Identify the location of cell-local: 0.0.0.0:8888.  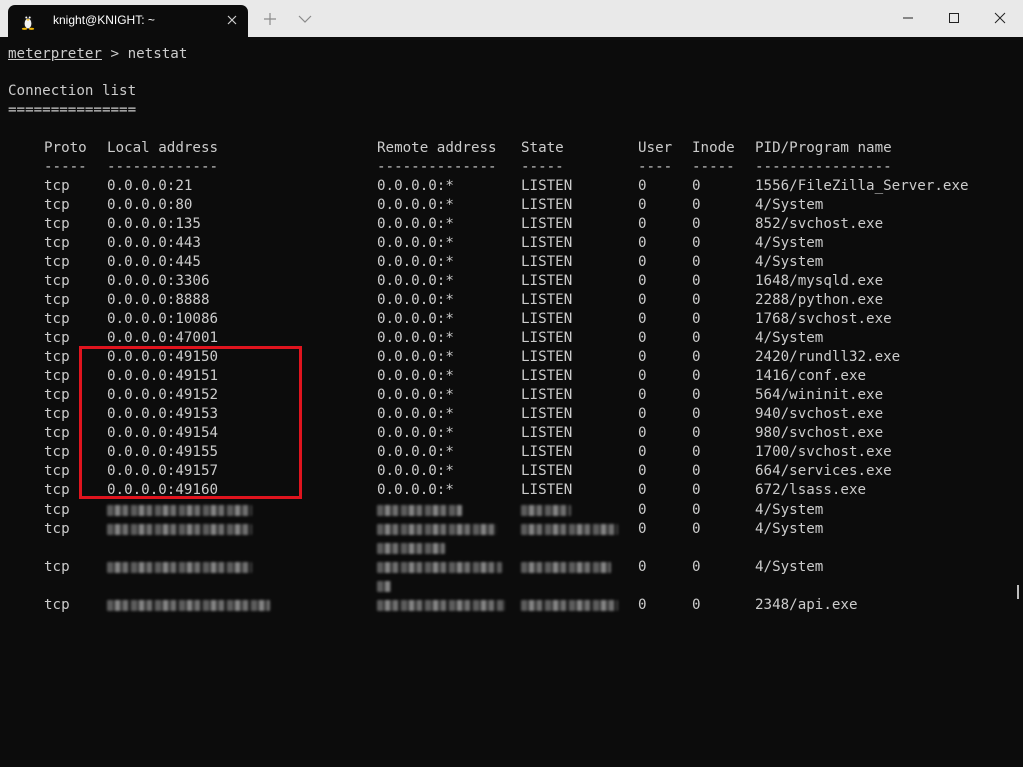
(158, 300).